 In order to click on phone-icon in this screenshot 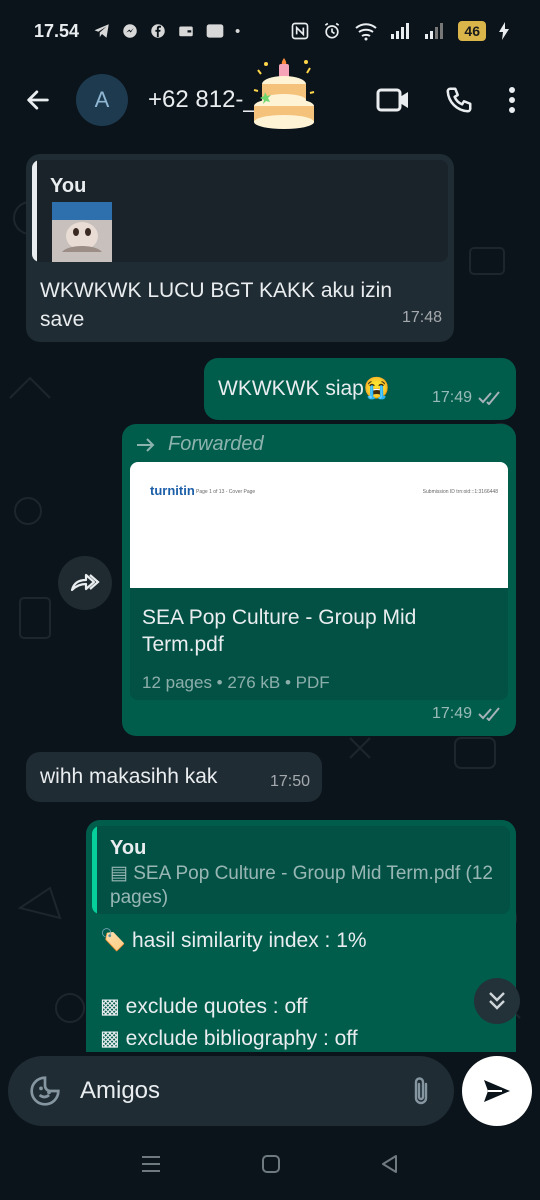, I will do `click(459, 100)`.